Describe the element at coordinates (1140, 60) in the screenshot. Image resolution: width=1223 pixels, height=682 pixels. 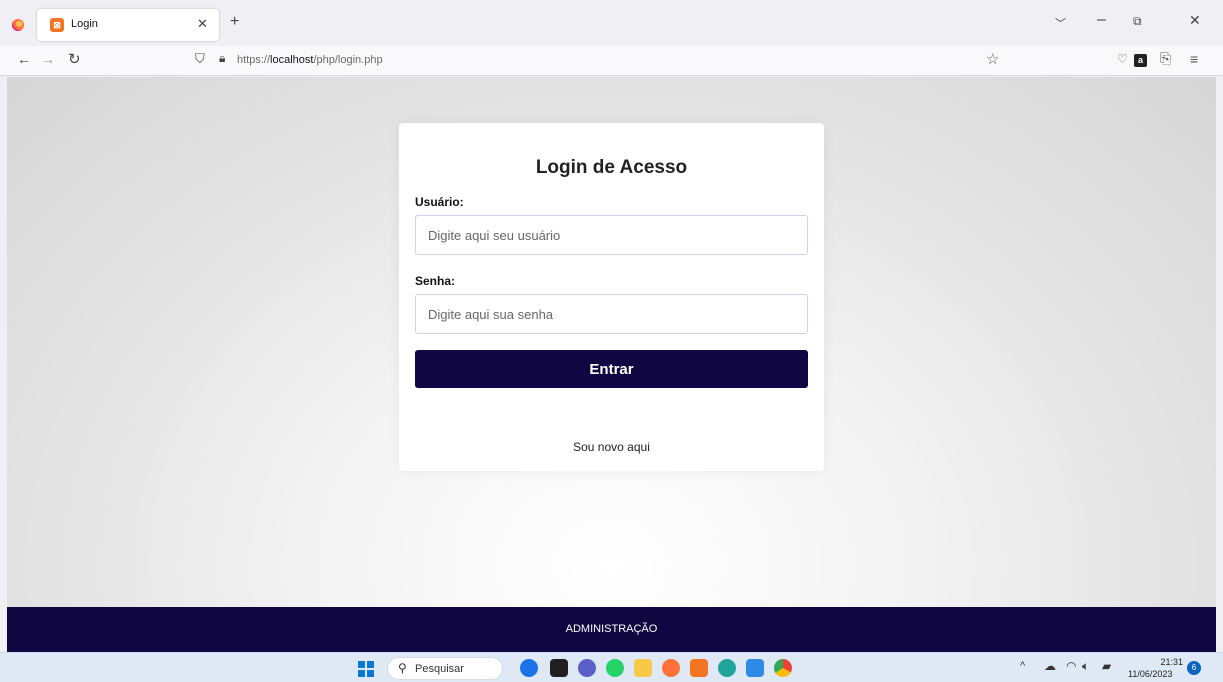
I see `amazon-extension-icon: a` at that location.